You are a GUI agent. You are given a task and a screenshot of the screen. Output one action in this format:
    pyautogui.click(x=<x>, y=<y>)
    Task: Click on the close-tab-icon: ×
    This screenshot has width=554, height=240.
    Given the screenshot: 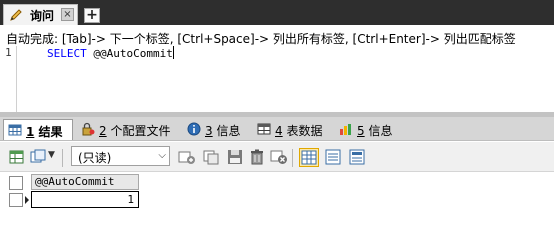 What is the action you would take?
    pyautogui.click(x=67, y=14)
    